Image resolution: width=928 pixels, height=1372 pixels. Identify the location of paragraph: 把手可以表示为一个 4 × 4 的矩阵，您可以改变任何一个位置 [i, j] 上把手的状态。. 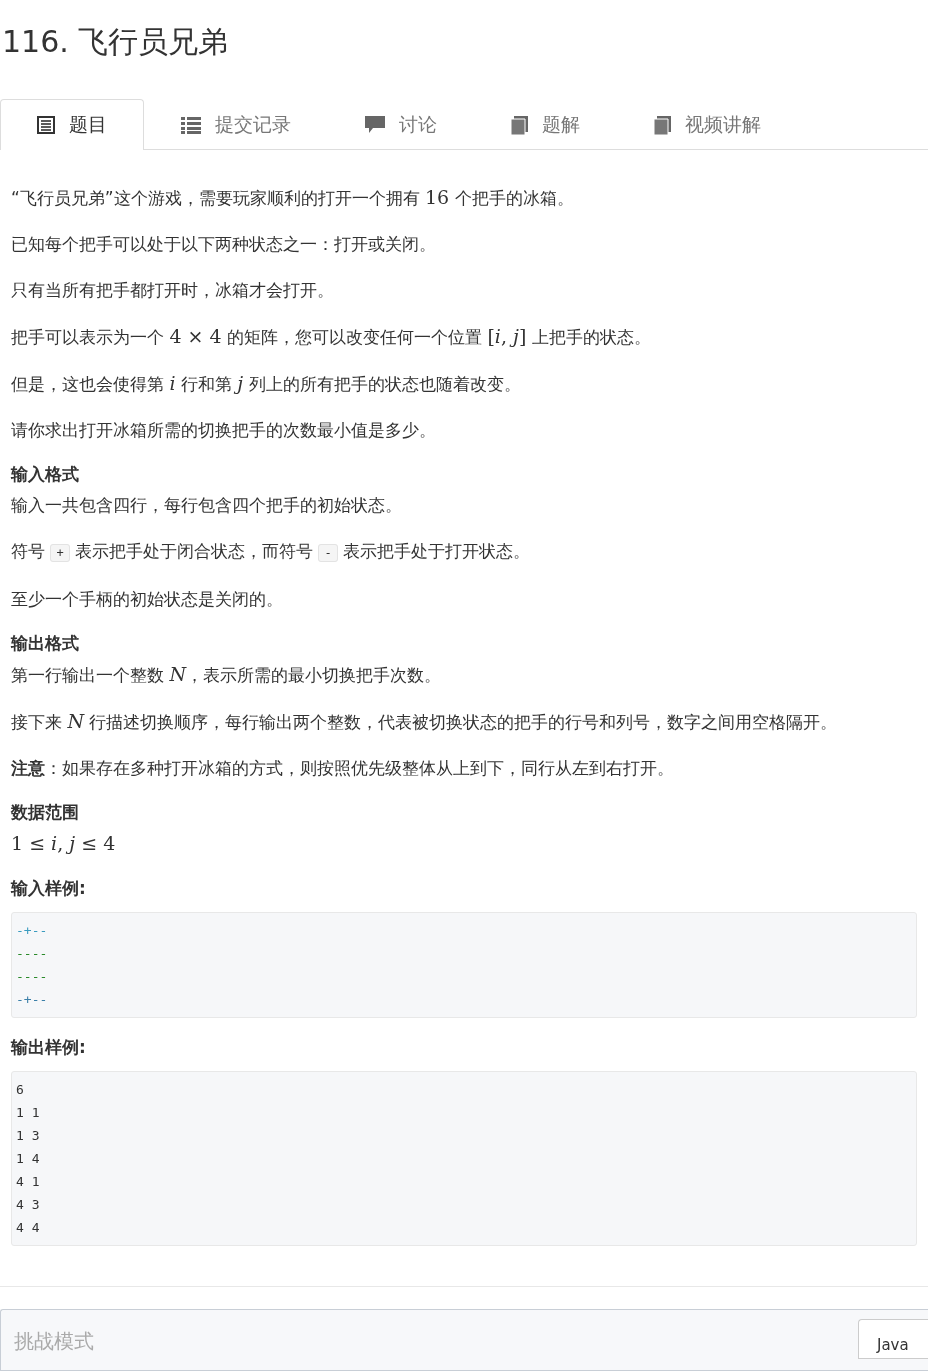
(331, 336).